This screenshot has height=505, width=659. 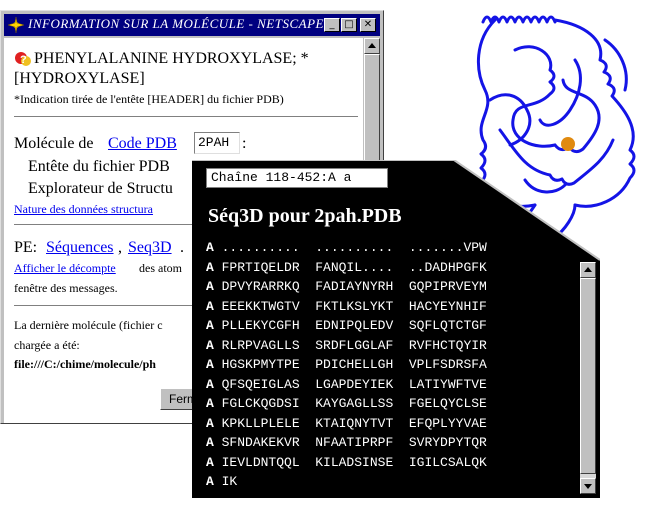 I want to click on arrow-down-icon, so click(x=588, y=486).